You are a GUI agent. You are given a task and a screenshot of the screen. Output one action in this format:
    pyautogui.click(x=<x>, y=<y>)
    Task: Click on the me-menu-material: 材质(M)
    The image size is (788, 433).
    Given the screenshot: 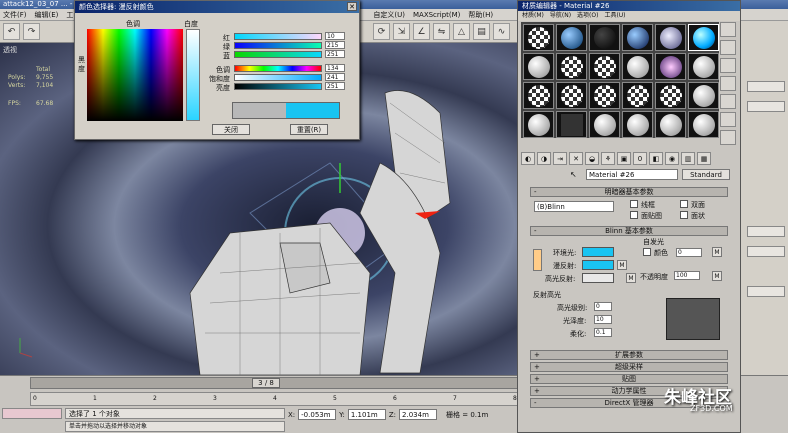 What is the action you would take?
    pyautogui.click(x=533, y=16)
    